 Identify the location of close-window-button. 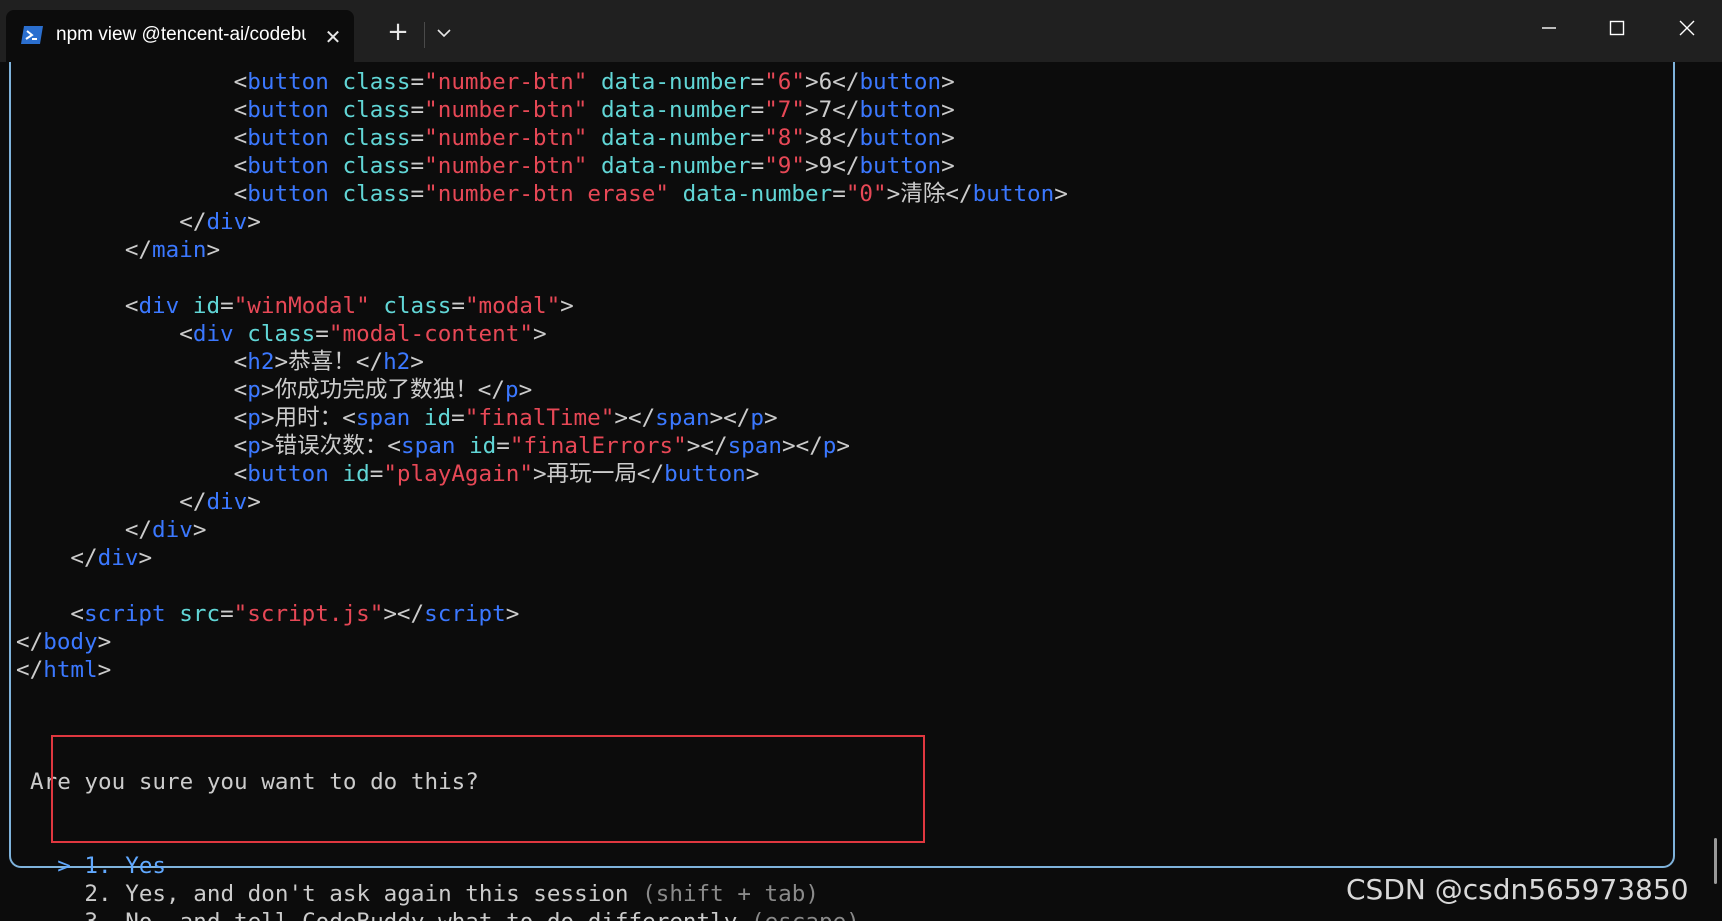
(1686, 28).